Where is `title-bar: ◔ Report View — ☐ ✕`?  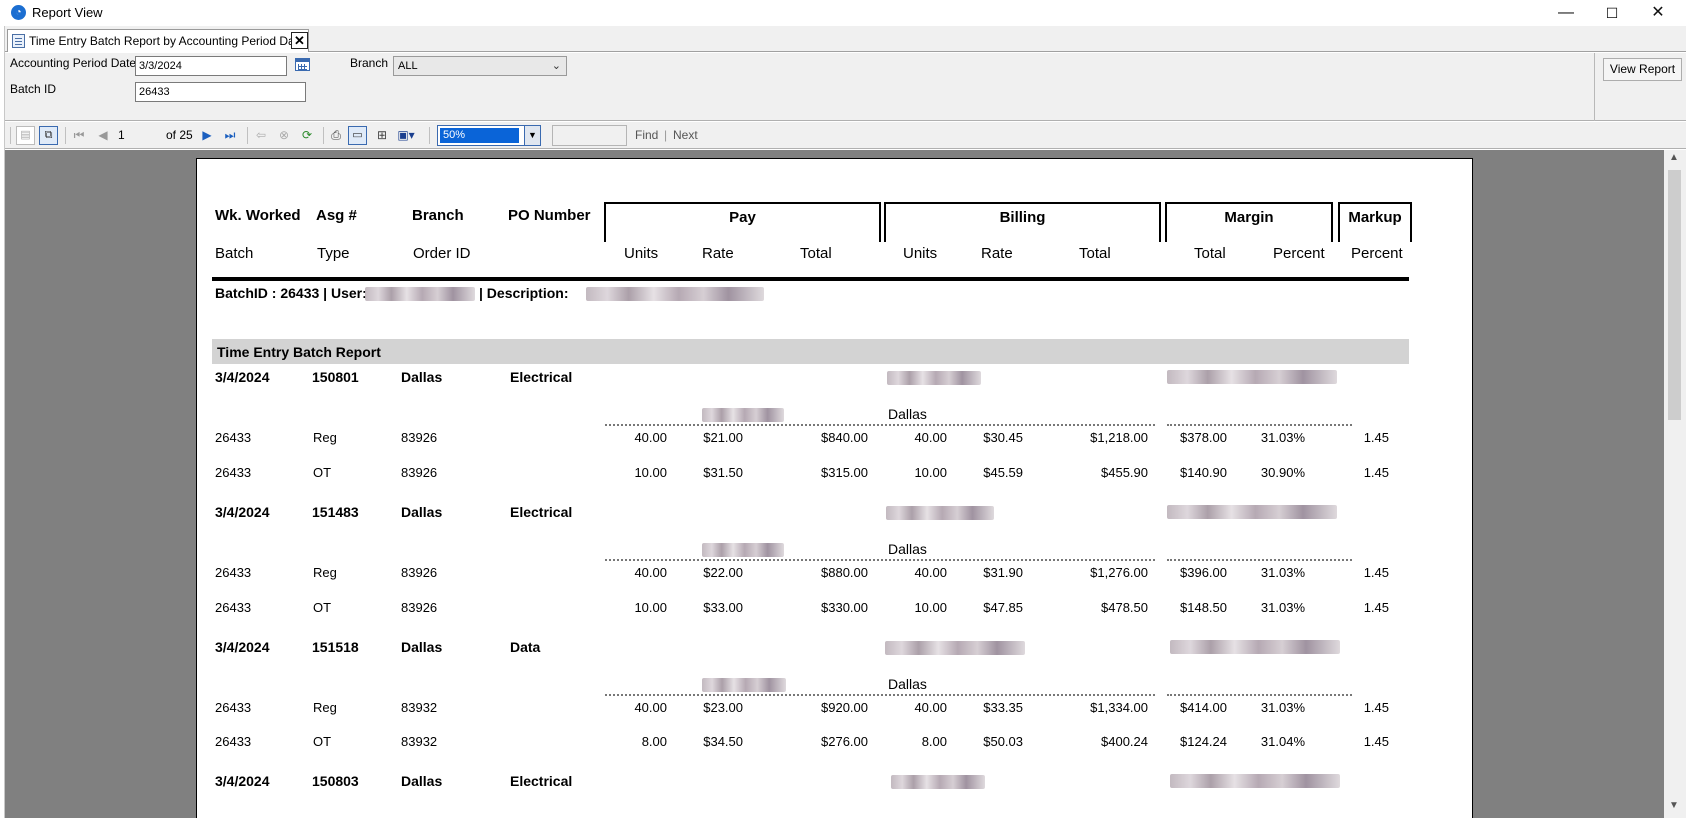
title-bar: ◔ Report View — ☐ ✕ is located at coordinates (843, 13).